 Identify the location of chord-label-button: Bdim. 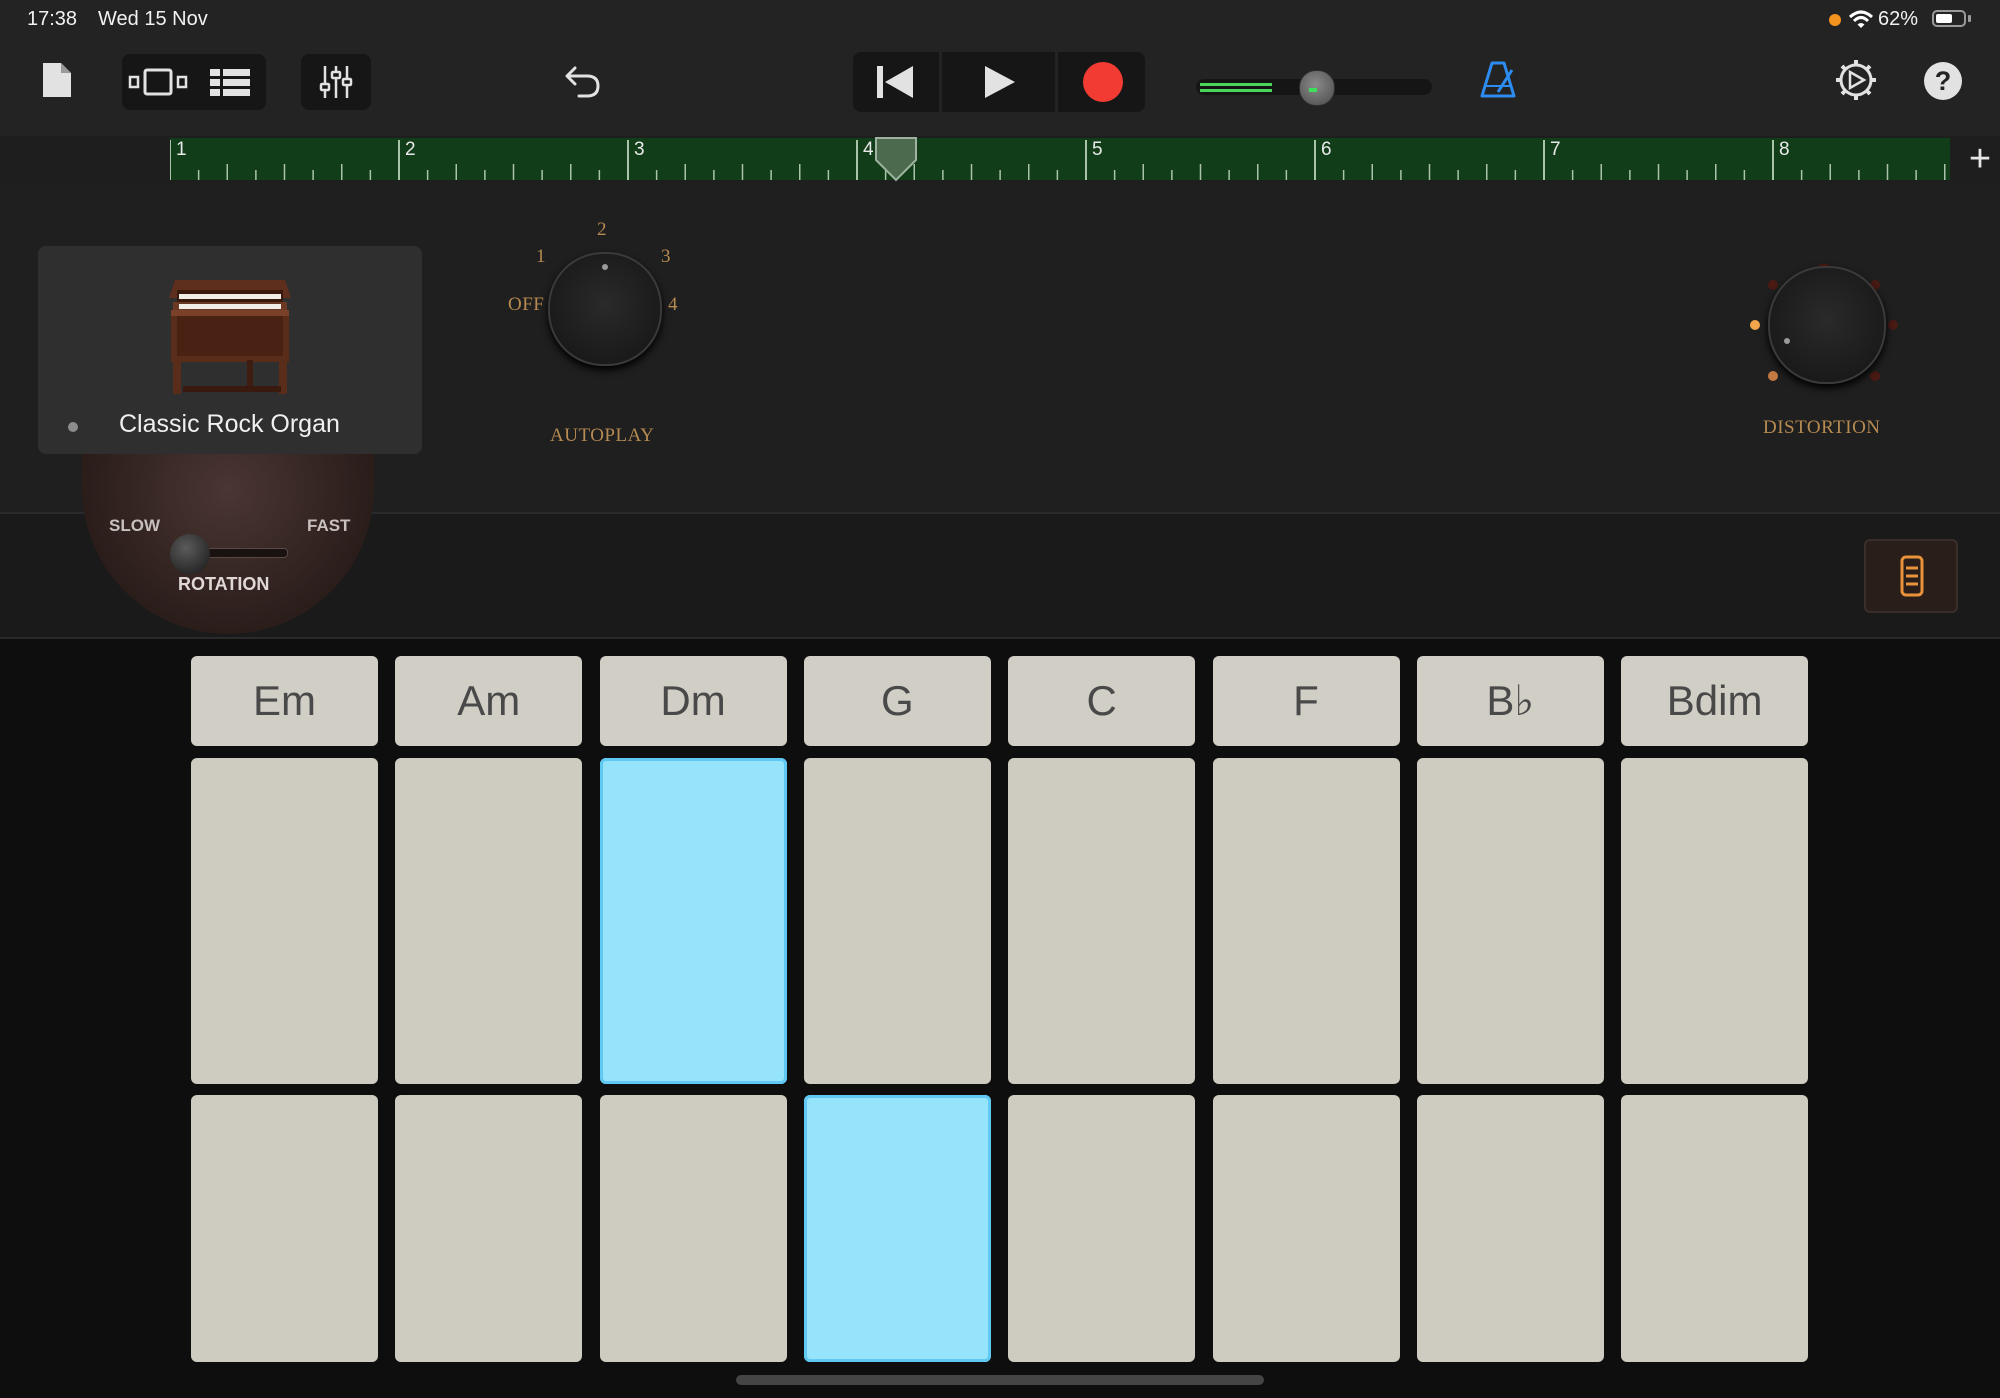
(1715, 701).